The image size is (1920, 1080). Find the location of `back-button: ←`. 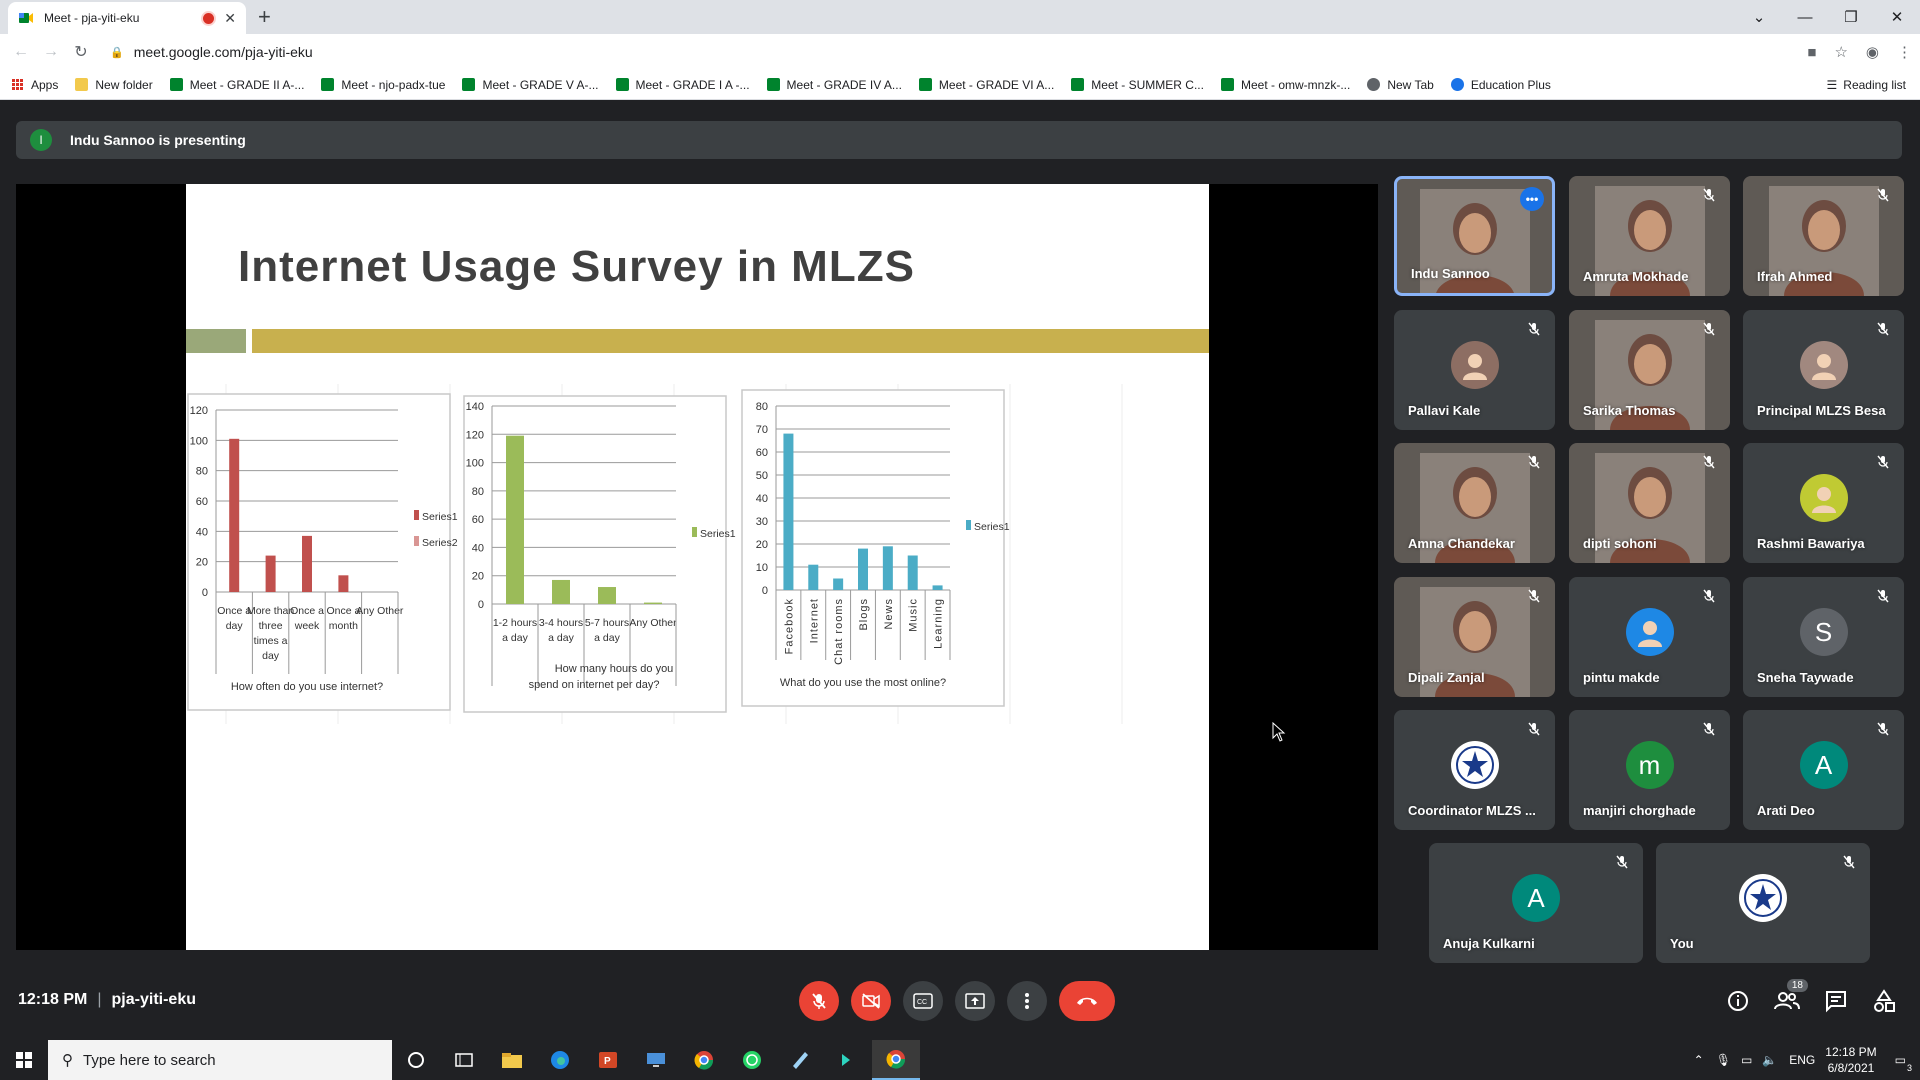

back-button: ← is located at coordinates (21, 52).